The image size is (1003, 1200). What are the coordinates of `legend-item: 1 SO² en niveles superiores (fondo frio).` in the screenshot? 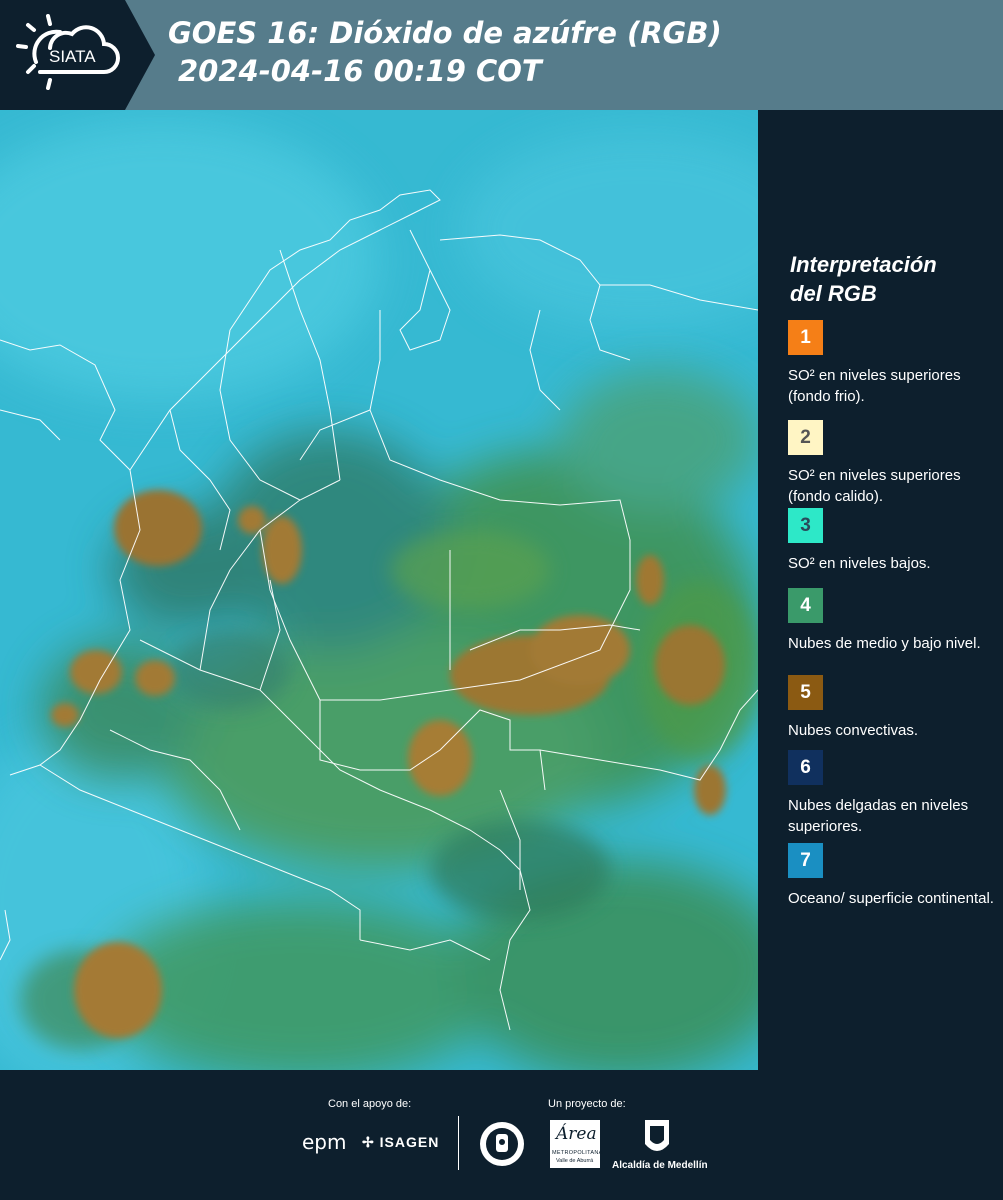 It's located at (893, 363).